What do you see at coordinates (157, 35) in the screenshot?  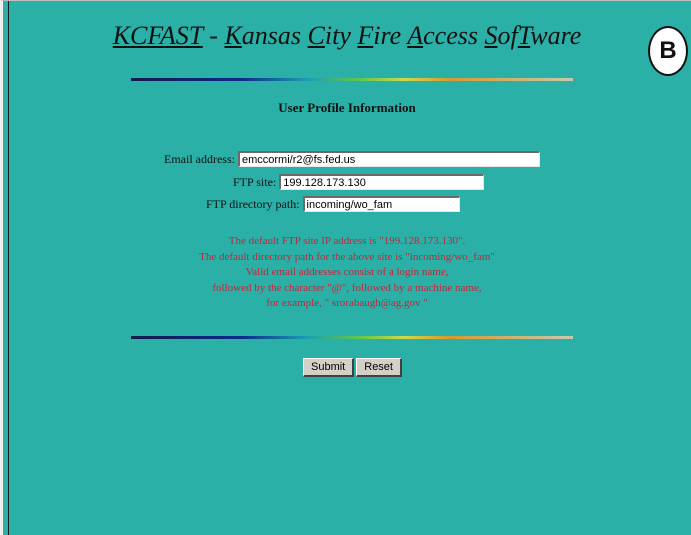 I see `title-part: KCFAST` at bounding box center [157, 35].